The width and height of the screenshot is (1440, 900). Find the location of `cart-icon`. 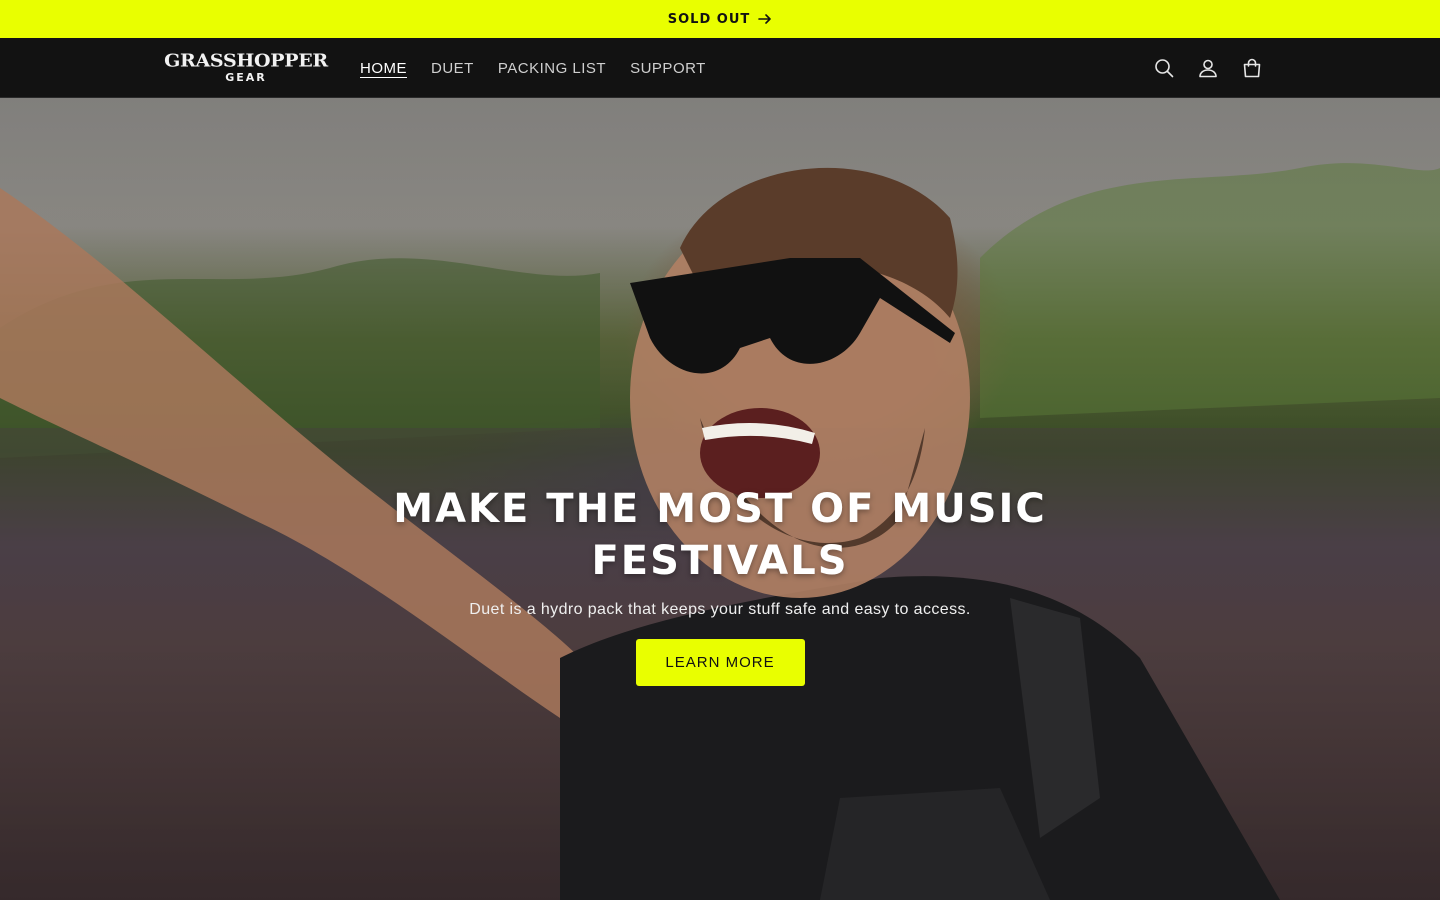

cart-icon is located at coordinates (1252, 68).